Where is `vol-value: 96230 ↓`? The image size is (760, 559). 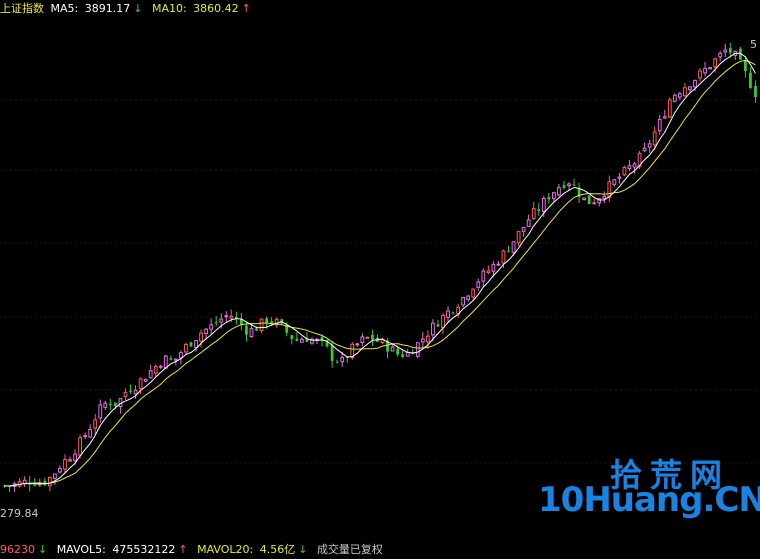 vol-value: 96230 ↓ is located at coordinates (24, 549).